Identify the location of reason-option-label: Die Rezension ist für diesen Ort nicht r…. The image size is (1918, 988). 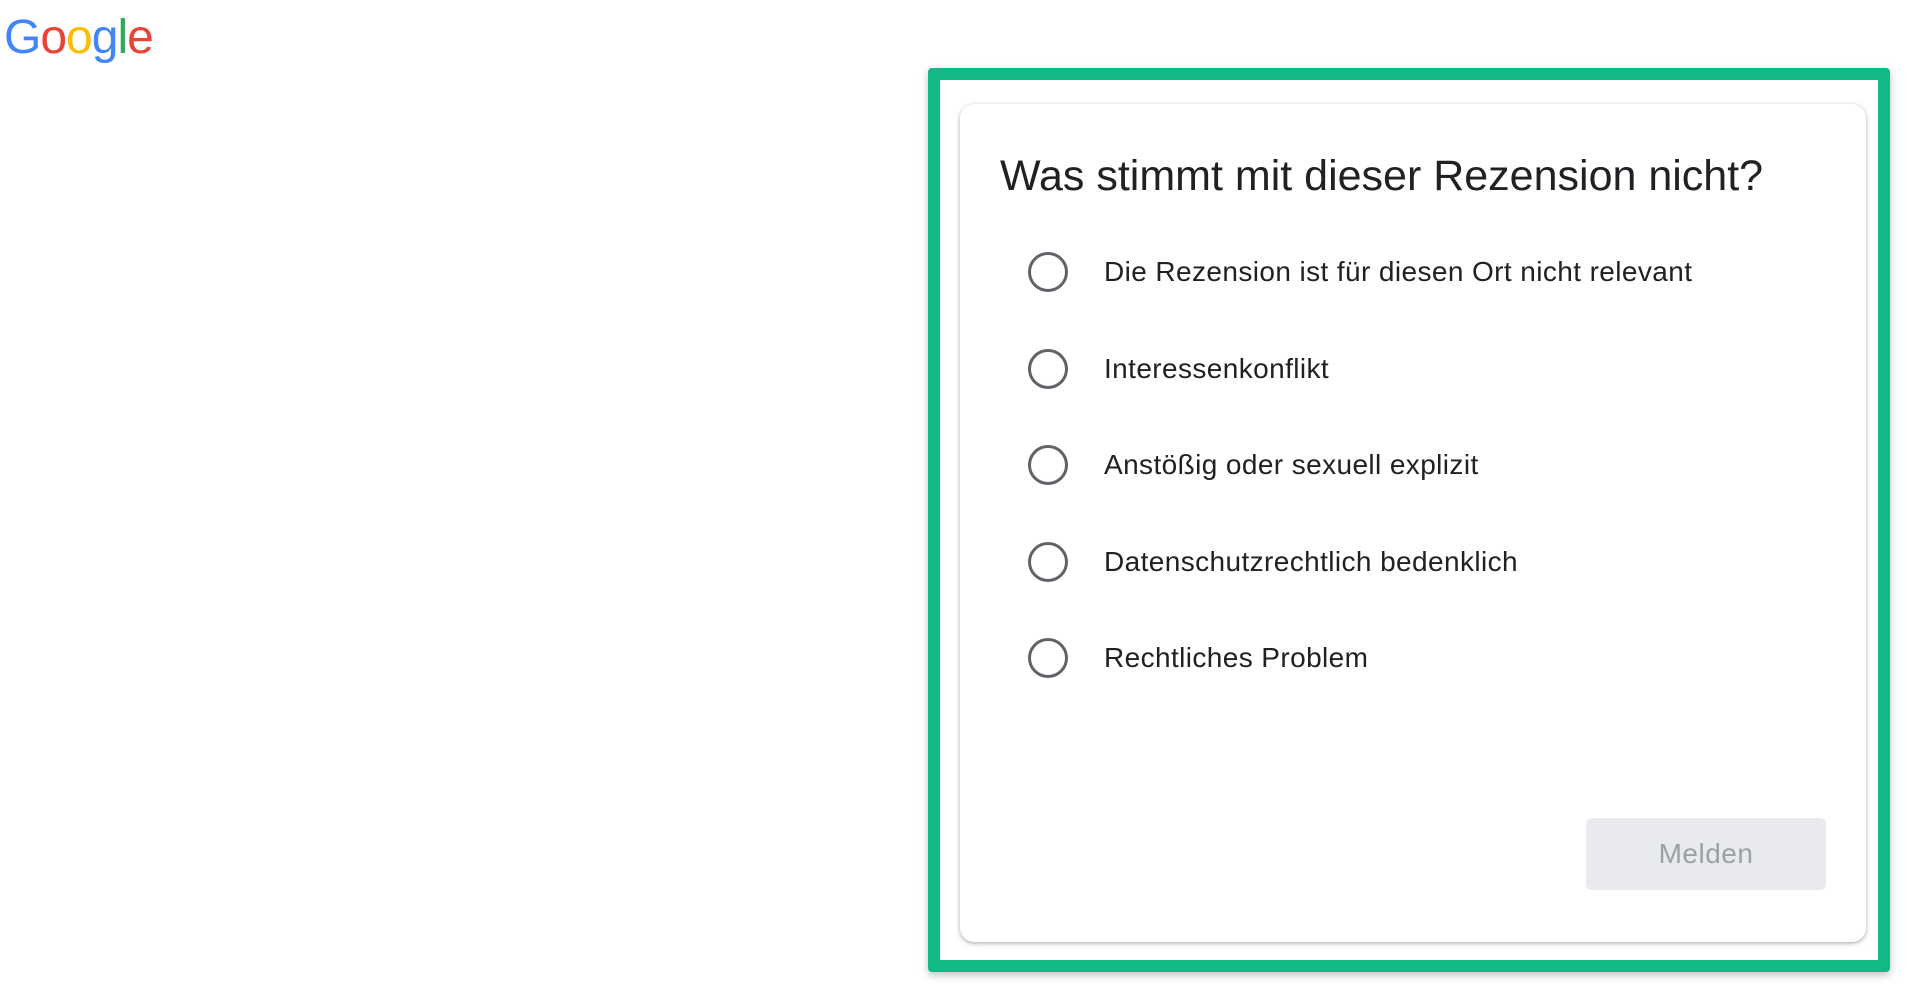
(1398, 271).